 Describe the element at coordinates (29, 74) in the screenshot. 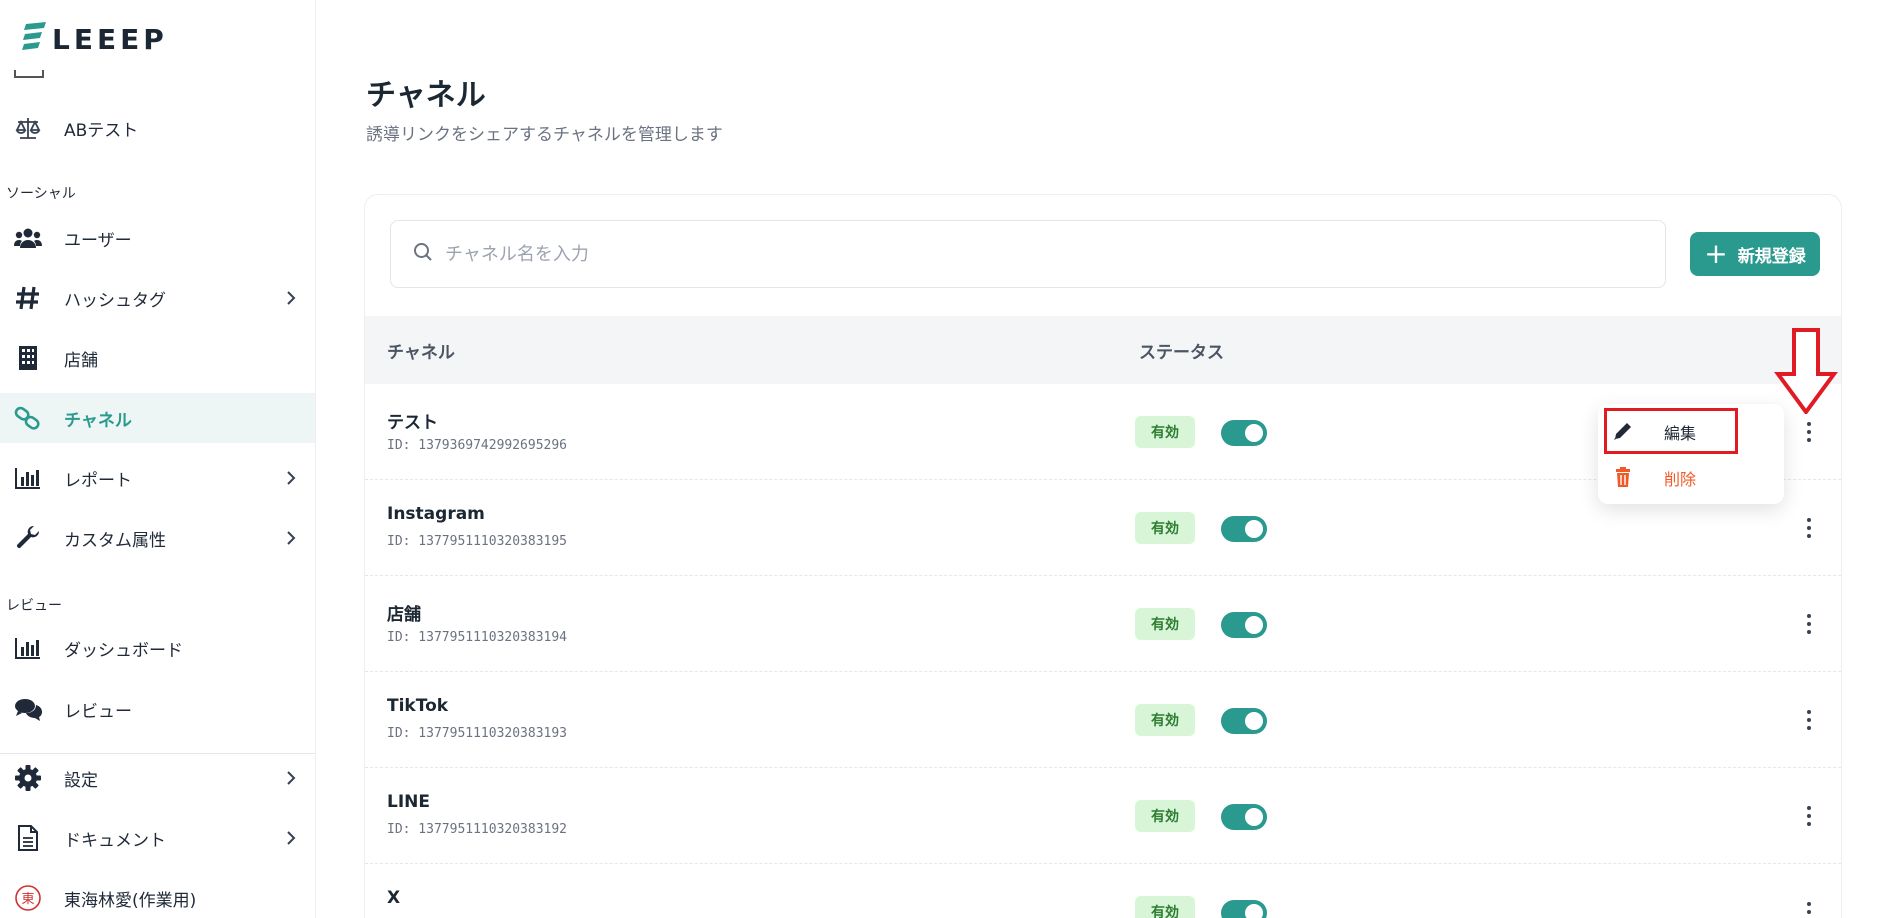

I see `truncated-menu-item` at that location.